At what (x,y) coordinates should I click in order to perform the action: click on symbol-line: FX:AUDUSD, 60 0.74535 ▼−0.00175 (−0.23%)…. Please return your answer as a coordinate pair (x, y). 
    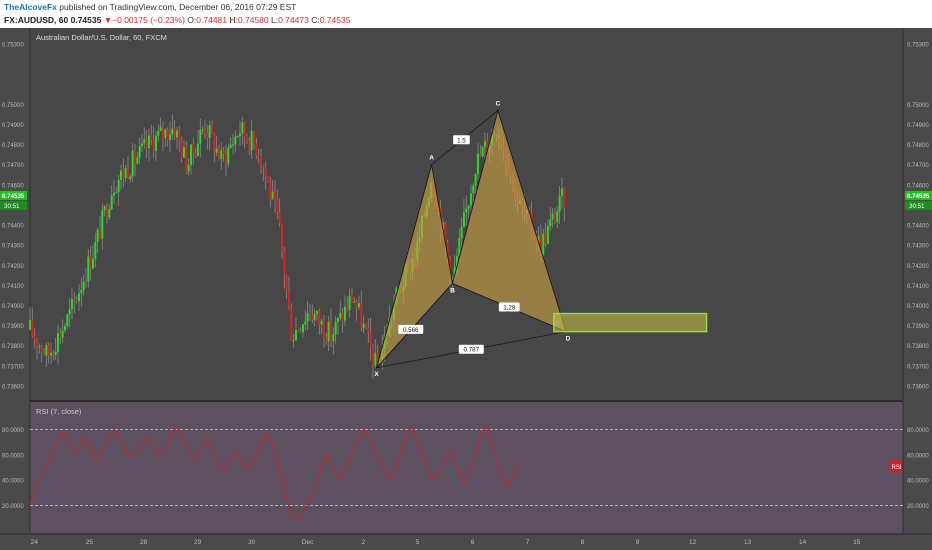
    Looking at the image, I should click on (466, 20).